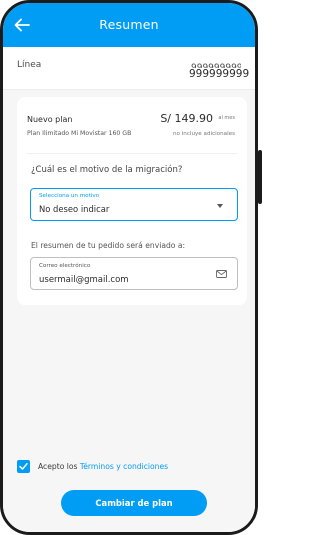  I want to click on email-note: El resumen de tu pedido será enviado a:, so click(108, 245).